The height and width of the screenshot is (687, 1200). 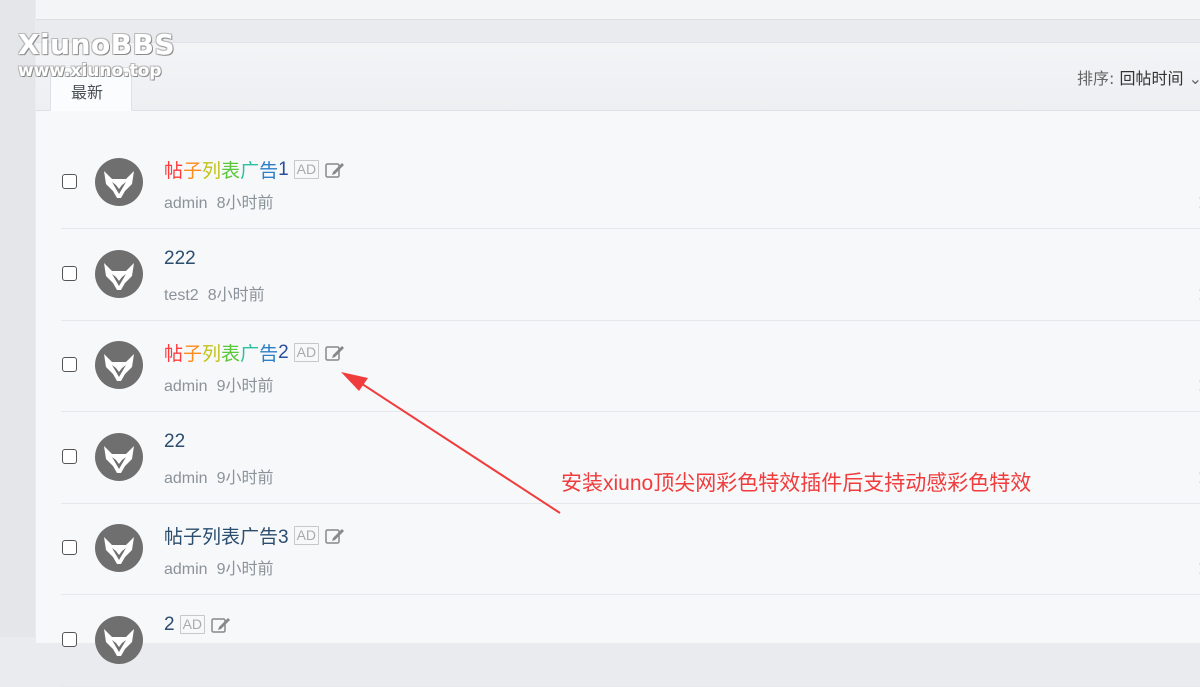 I want to click on thread-row: 帖子列表广告 2 AD admin 9小时前, so click(x=630, y=366).